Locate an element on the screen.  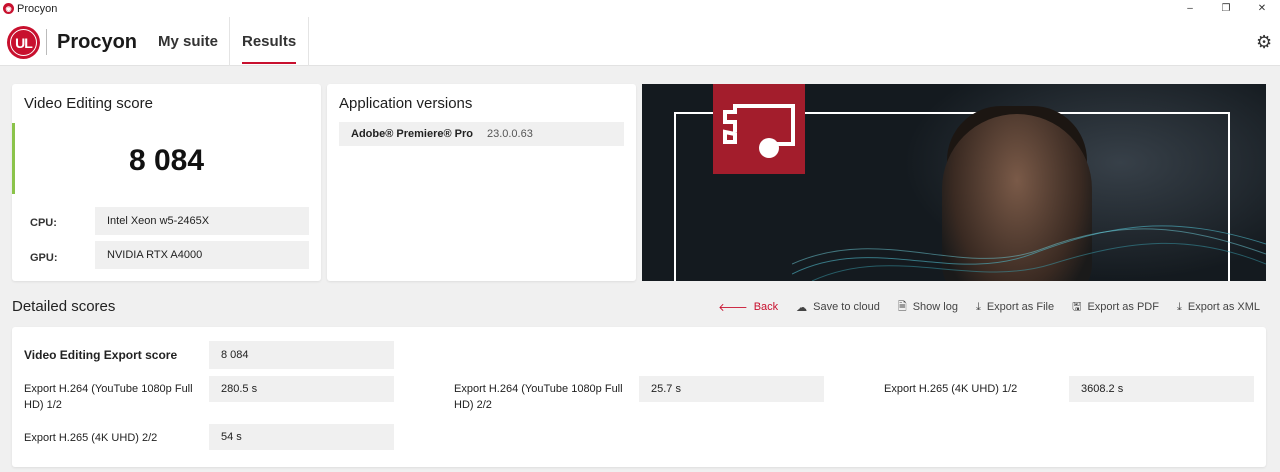
subscore-value: 280.5 s is located at coordinates (301, 389).